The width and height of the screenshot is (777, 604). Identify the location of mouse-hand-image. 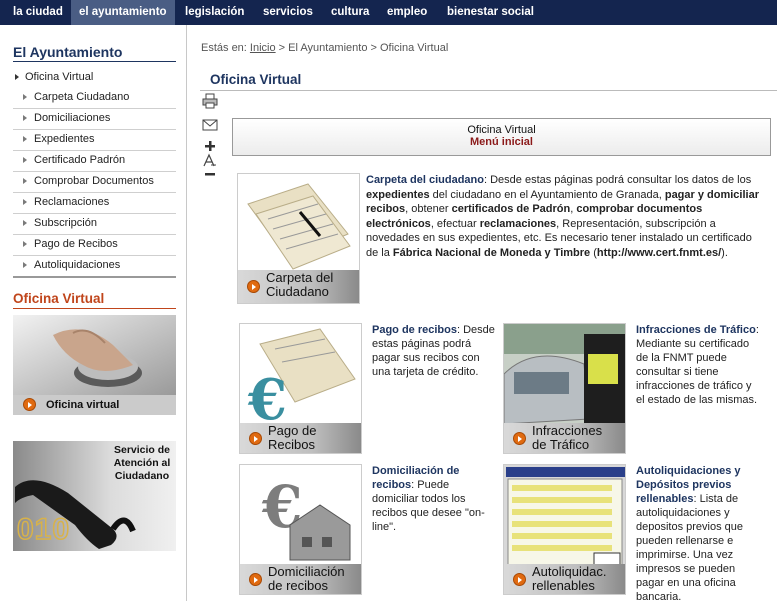
(94, 355).